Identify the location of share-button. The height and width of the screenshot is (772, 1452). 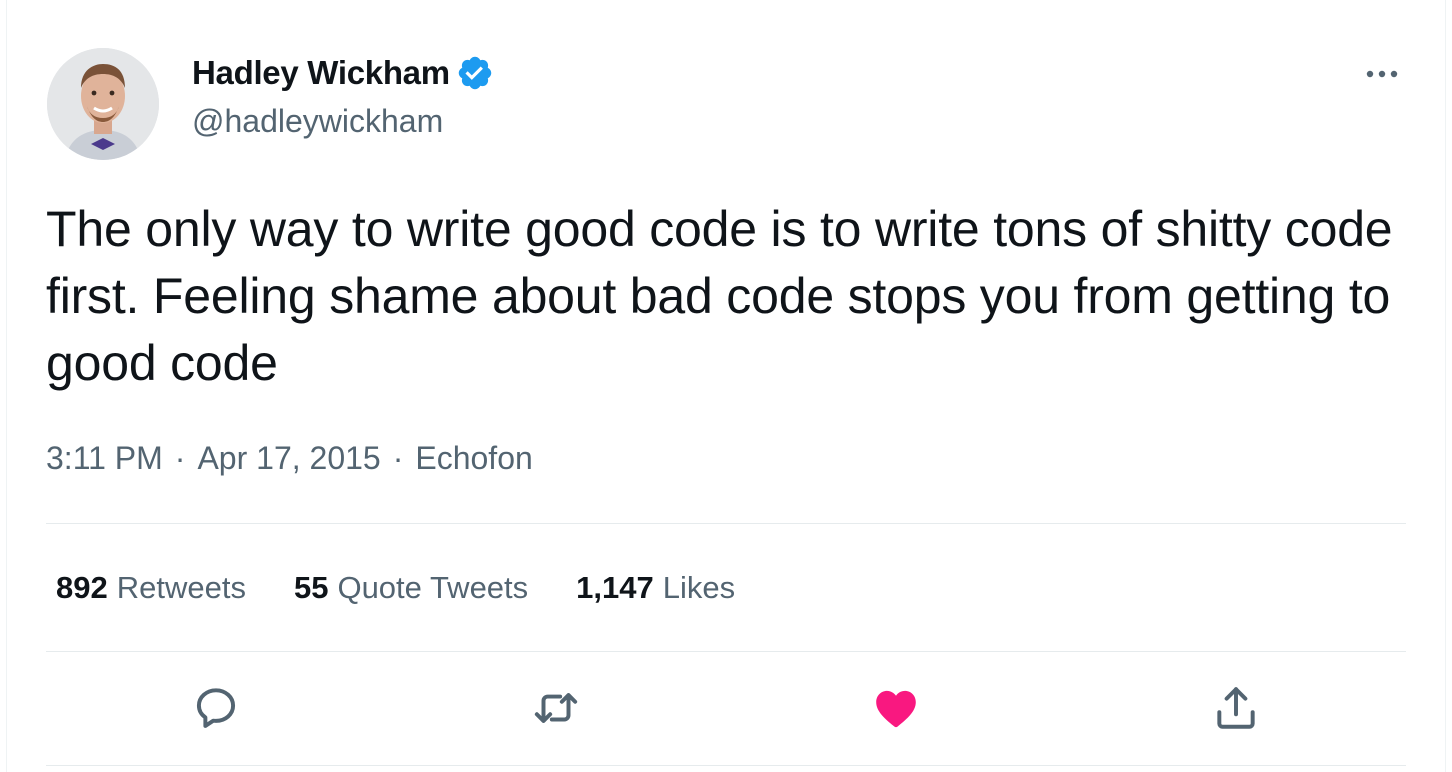
(1236, 708).